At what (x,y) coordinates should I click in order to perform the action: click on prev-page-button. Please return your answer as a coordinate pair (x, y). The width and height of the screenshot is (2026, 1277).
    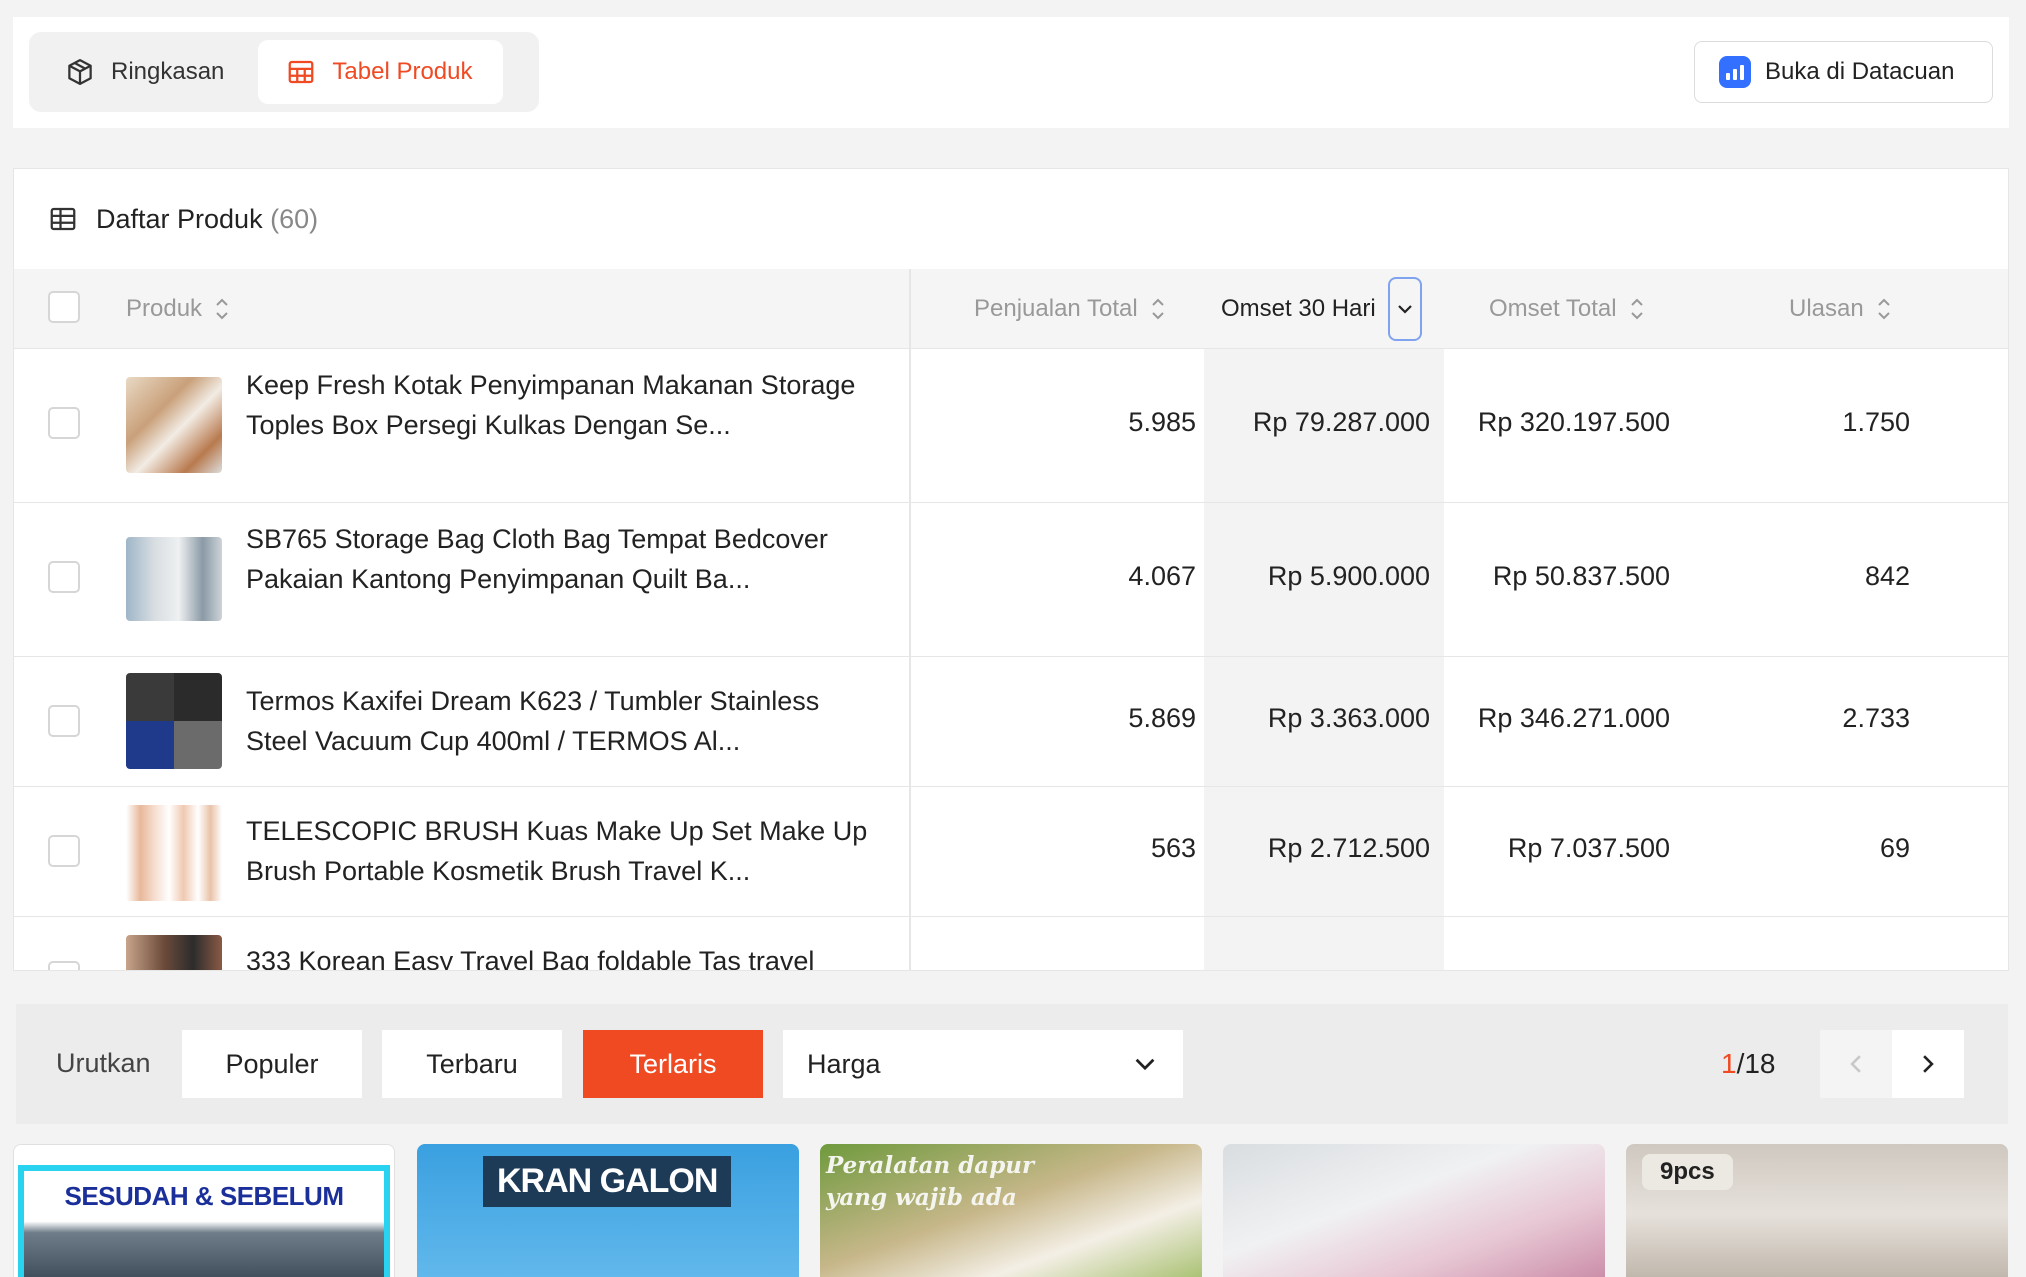
    Looking at the image, I should click on (1856, 1064).